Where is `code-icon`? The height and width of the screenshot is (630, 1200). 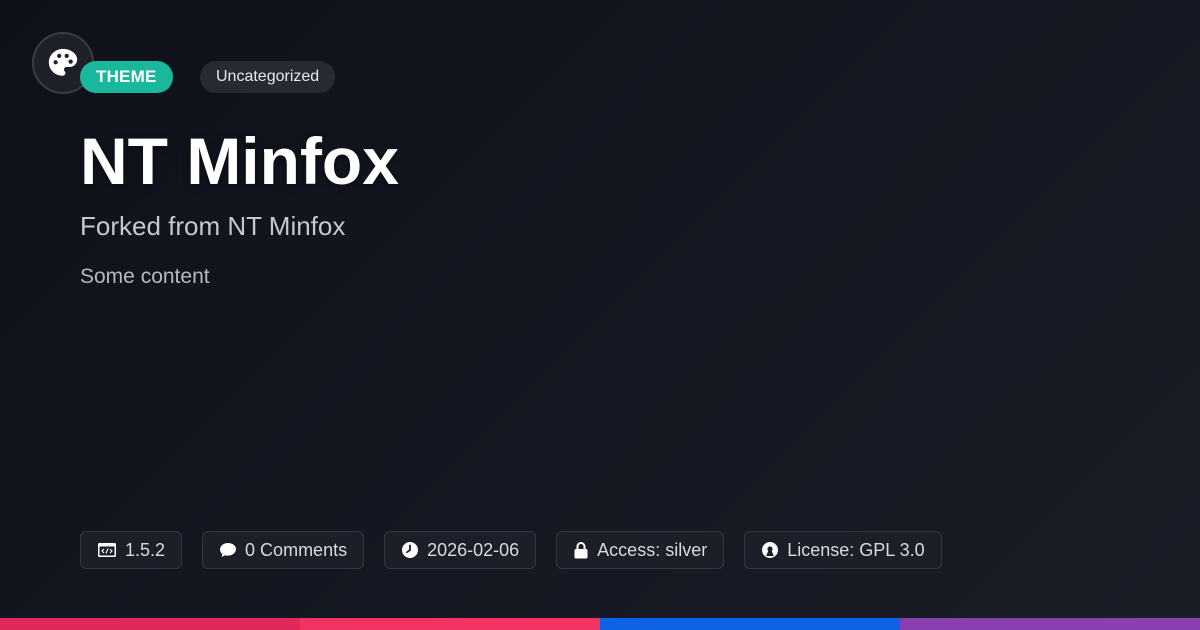 code-icon is located at coordinates (107, 550).